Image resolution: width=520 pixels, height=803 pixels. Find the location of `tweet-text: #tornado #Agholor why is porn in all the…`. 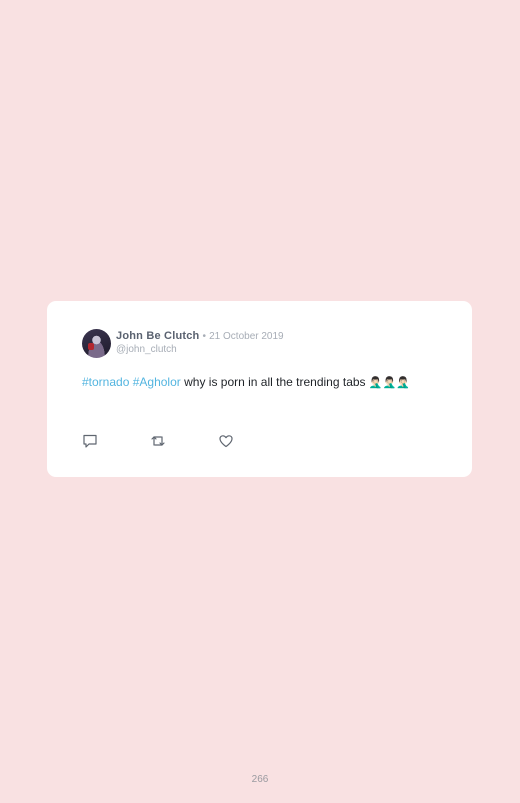

tweet-text: #tornado #Agholor why is porn in all the… is located at coordinates (259, 382).